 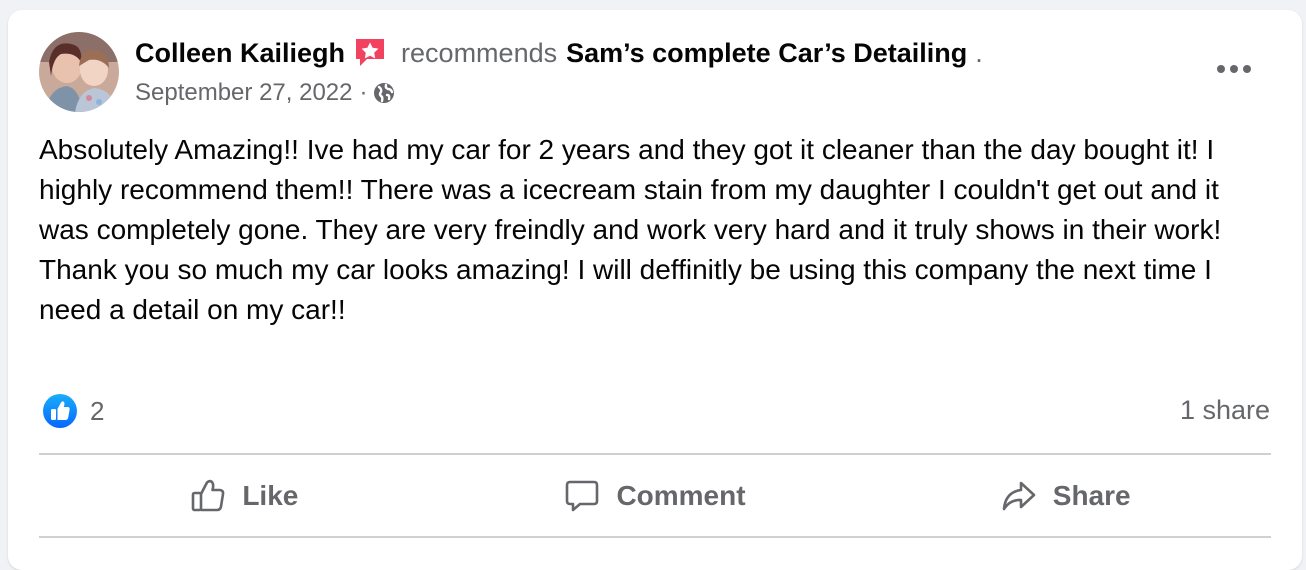 I want to click on reactions-summary: 2, so click(x=73, y=411).